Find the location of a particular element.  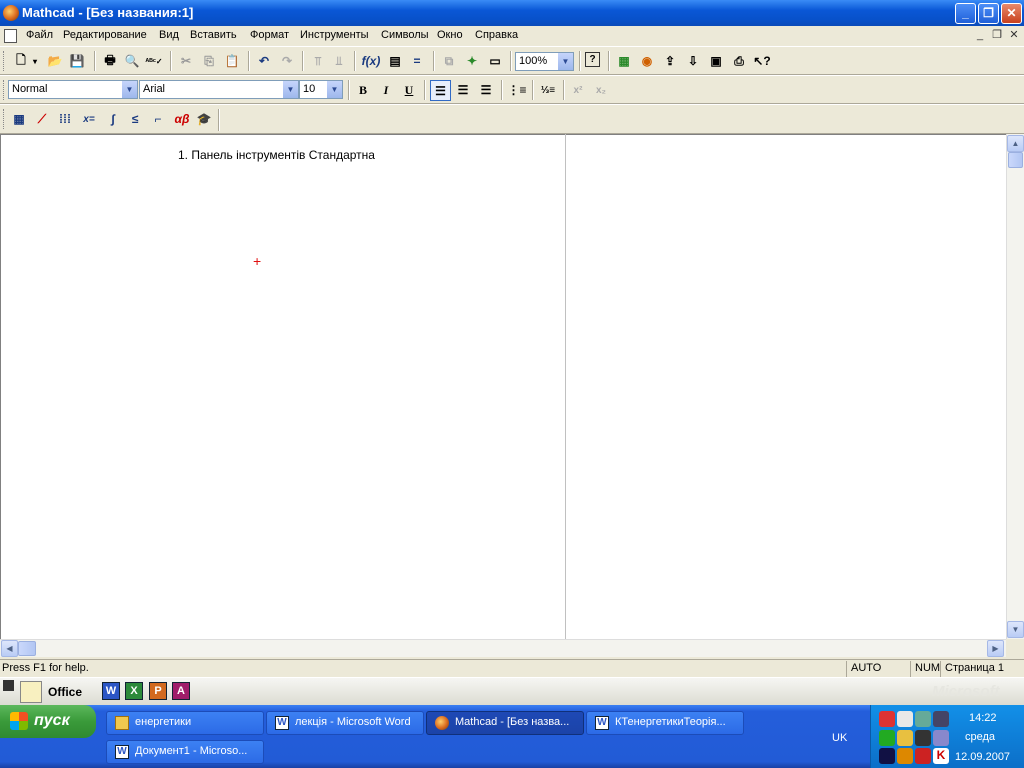

tray-app-icon is located at coordinates (905, 719).